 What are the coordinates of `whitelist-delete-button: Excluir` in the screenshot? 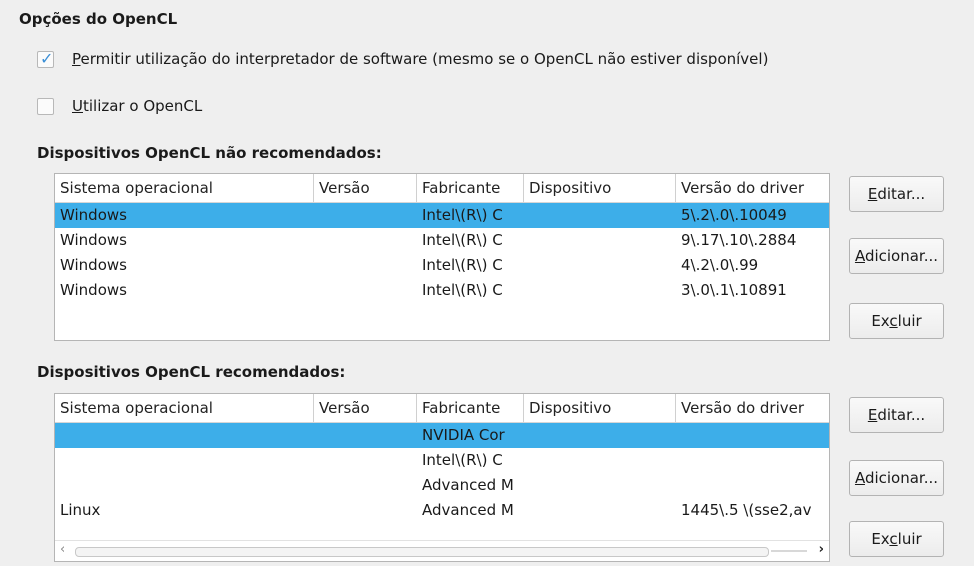 It's located at (896, 539).